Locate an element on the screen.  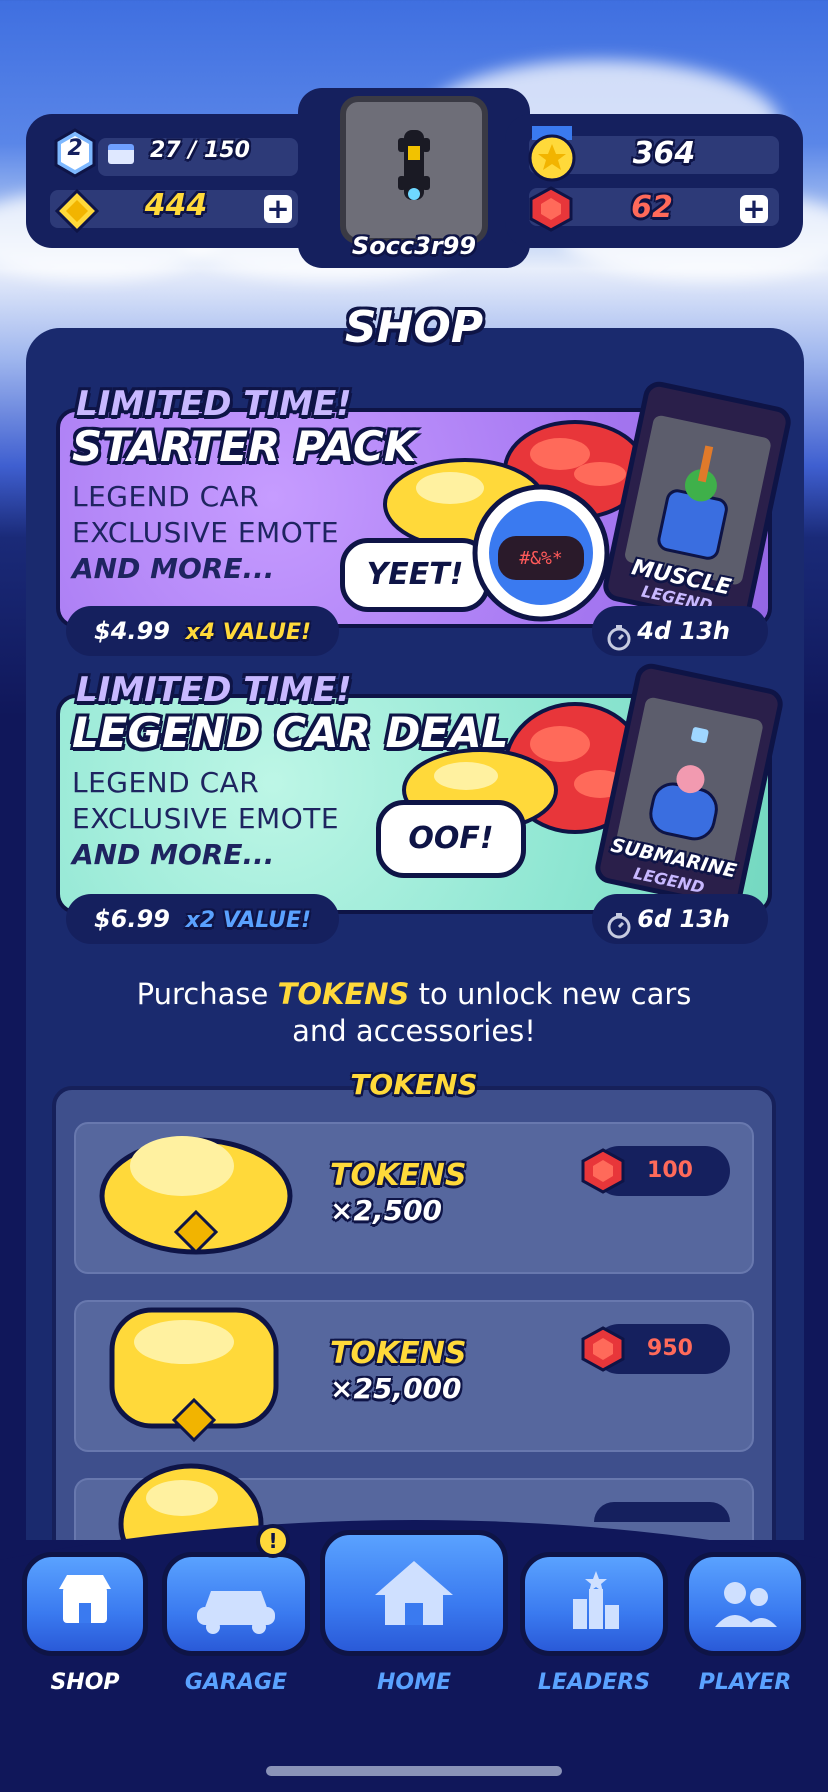
emote-bubble: YEET! is located at coordinates (415, 575).